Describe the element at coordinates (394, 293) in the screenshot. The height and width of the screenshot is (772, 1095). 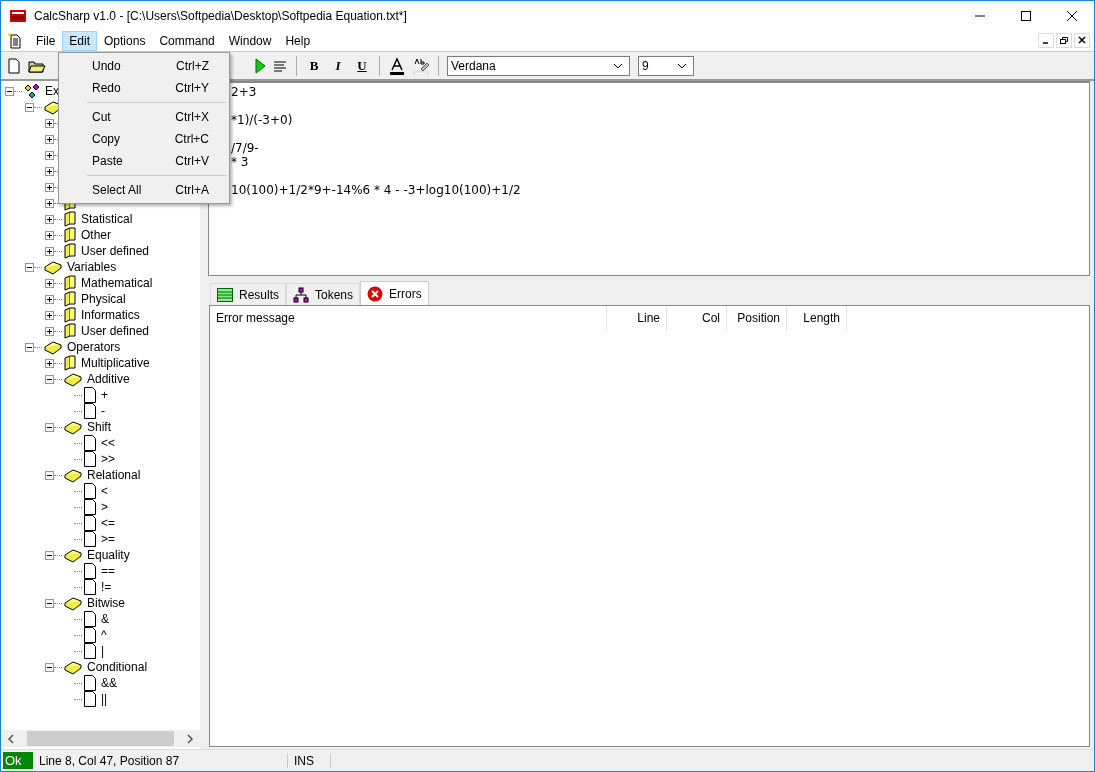
I see `tab: Errors` at that location.